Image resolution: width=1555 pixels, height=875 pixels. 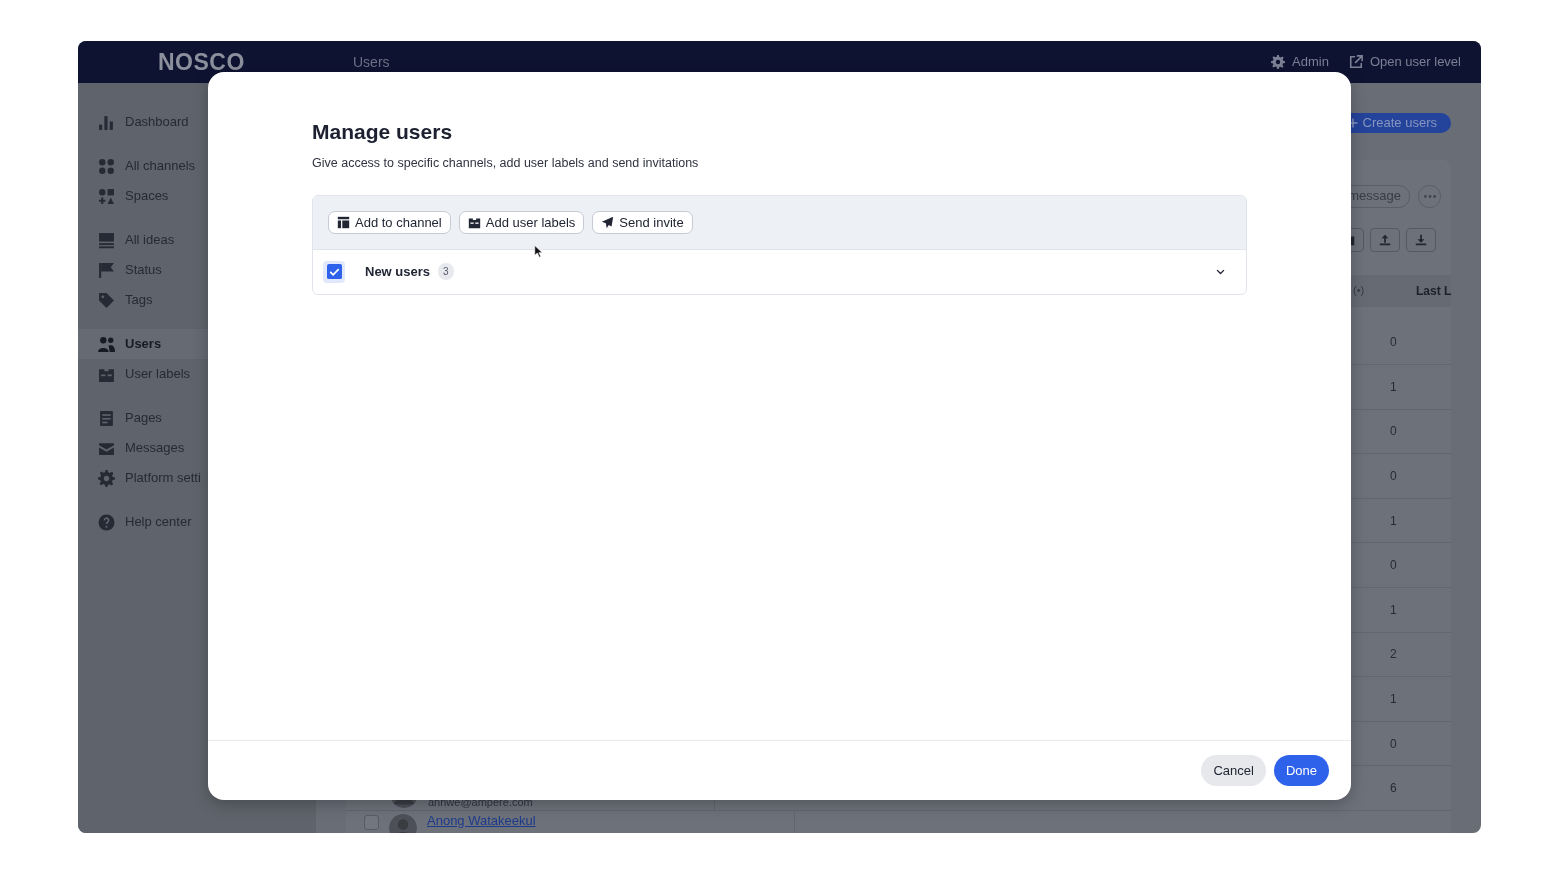 What do you see at coordinates (383, 132) in the screenshot?
I see `modal-title: Manage users` at bounding box center [383, 132].